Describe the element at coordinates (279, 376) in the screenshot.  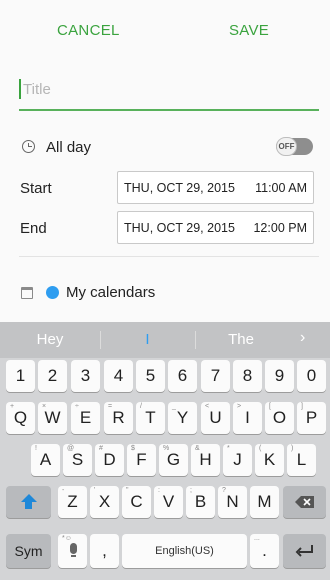
I see `key-9: 9` at that location.